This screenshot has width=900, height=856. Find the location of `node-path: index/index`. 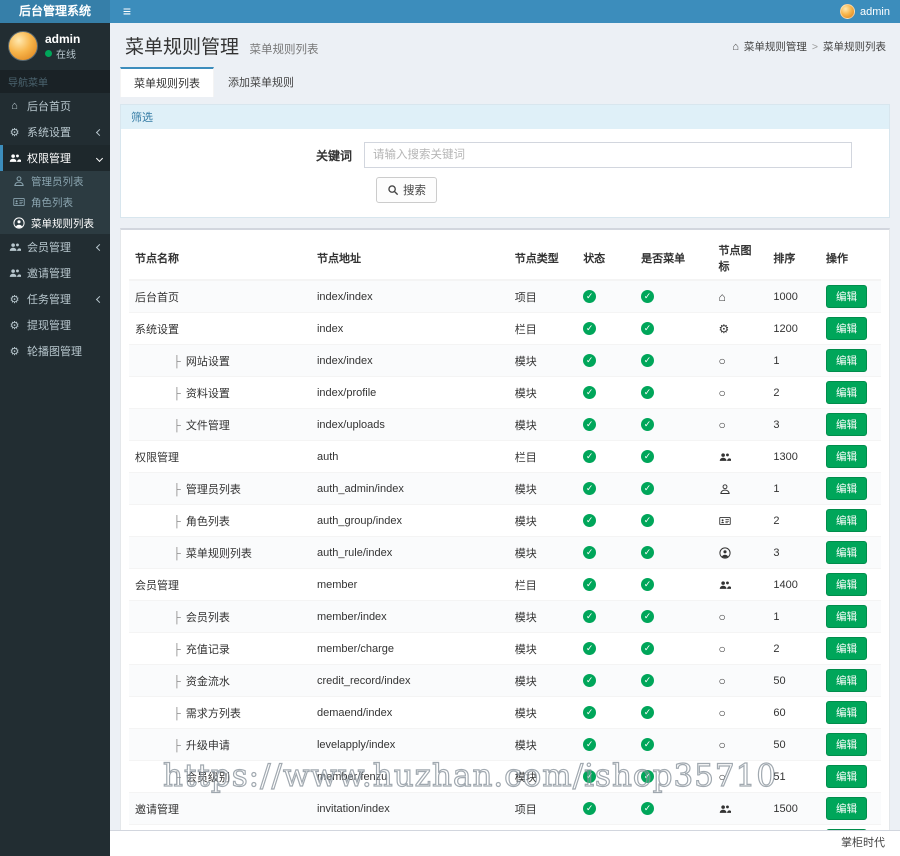

node-path: index/index is located at coordinates (409, 296).